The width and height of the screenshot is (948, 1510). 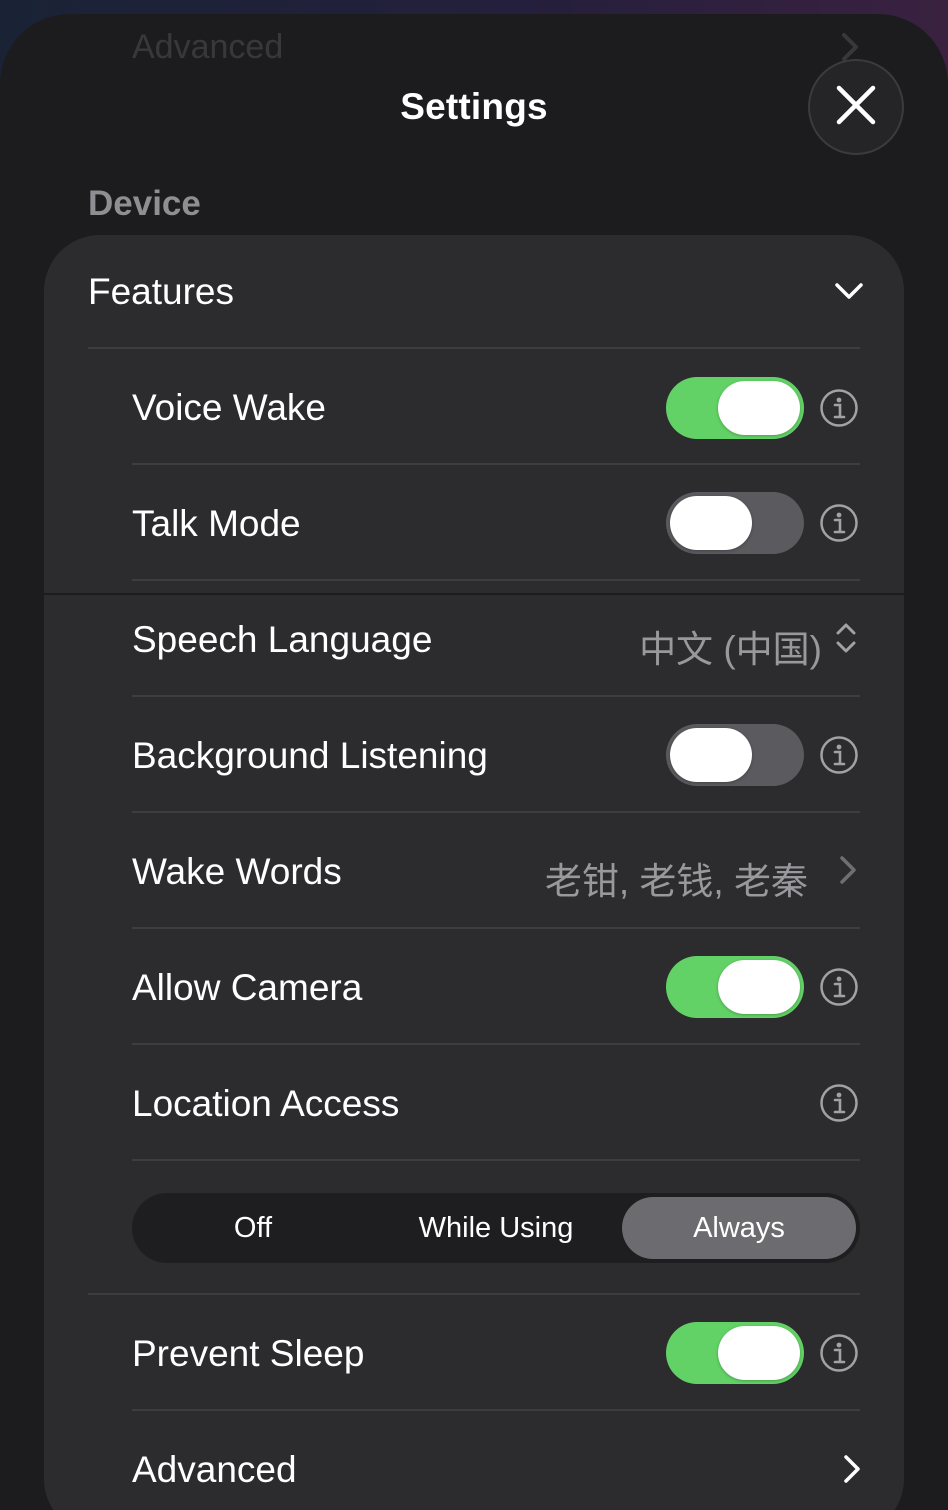 What do you see at coordinates (474, 638) in the screenshot?
I see `speech-language-row: Speech Language 中文 (中国)` at bounding box center [474, 638].